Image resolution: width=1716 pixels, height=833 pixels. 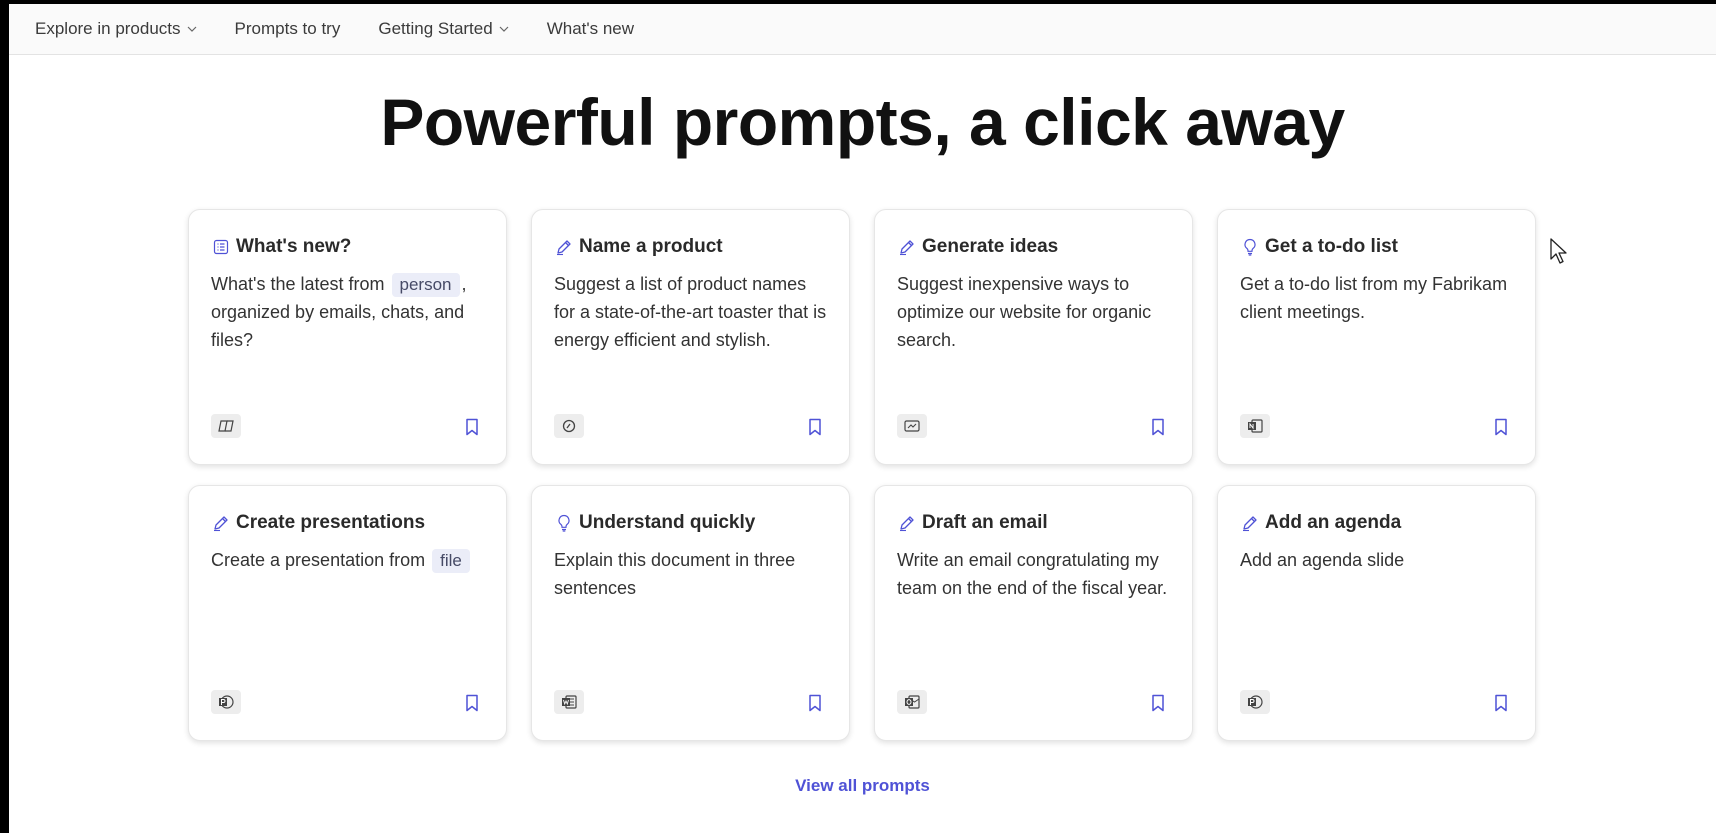 I want to click on prompt-card-body: Create a presentation from file, so click(x=347, y=560).